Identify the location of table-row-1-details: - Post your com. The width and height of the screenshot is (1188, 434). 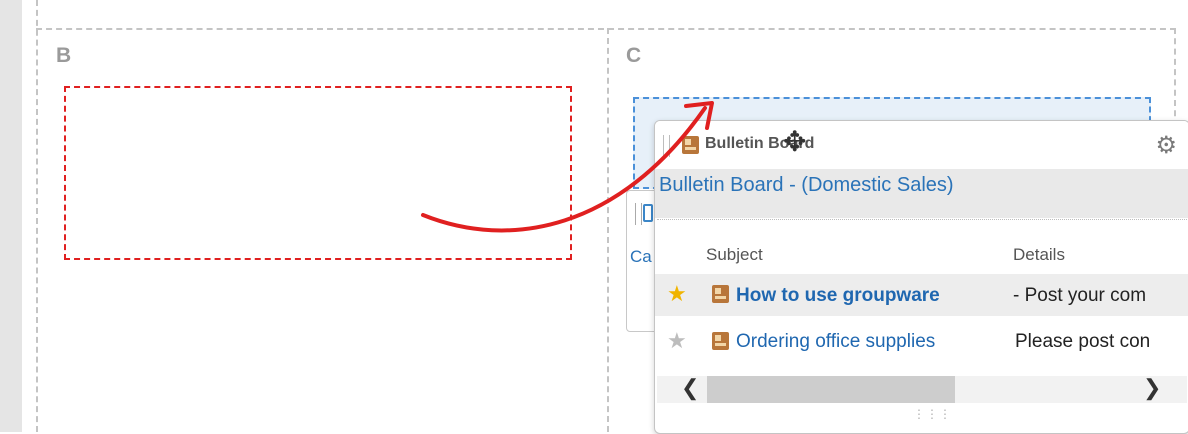
(1080, 295).